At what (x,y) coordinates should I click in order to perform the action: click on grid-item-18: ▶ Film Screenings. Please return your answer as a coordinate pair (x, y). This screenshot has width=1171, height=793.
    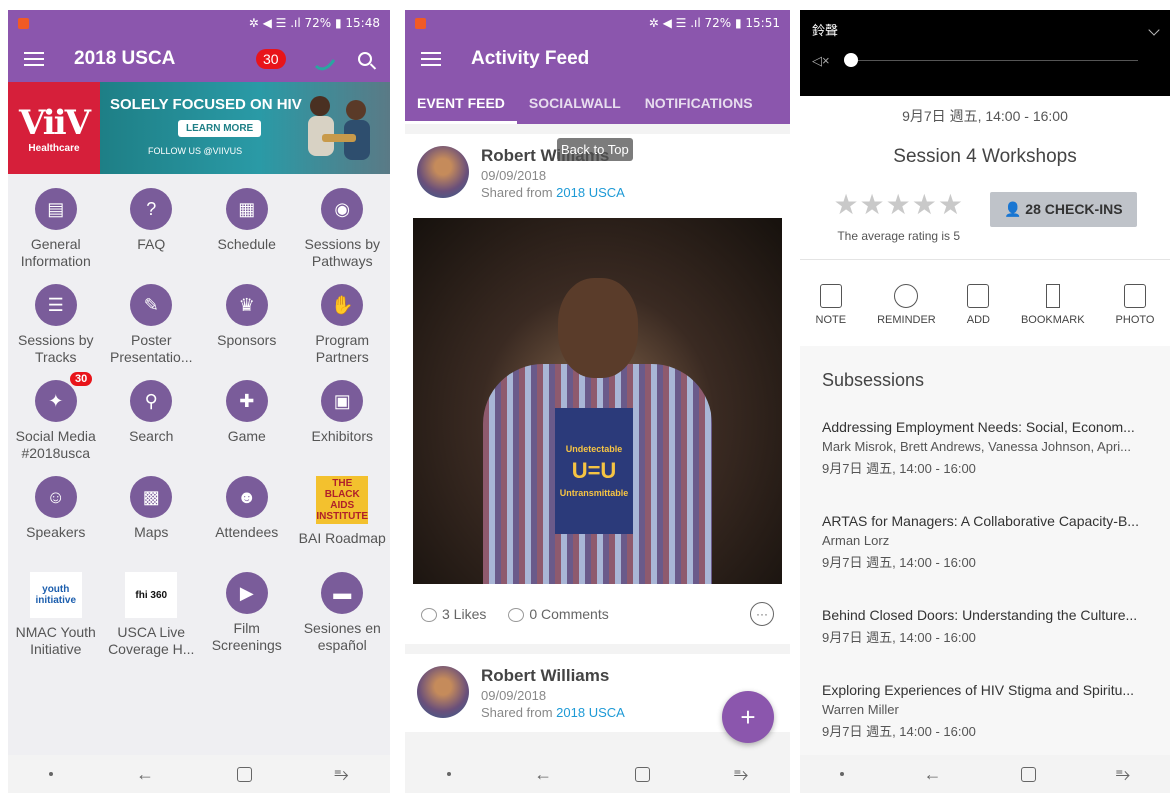
    Looking at the image, I should click on (247, 615).